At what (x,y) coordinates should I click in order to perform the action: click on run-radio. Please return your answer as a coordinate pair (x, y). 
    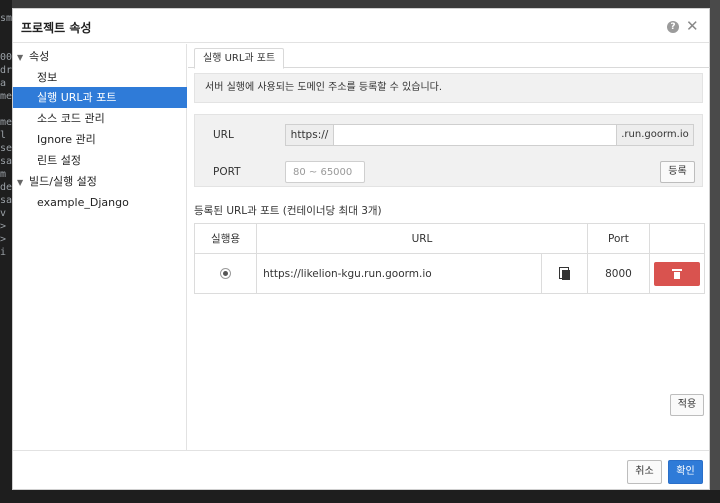
    Looking at the image, I should click on (226, 273).